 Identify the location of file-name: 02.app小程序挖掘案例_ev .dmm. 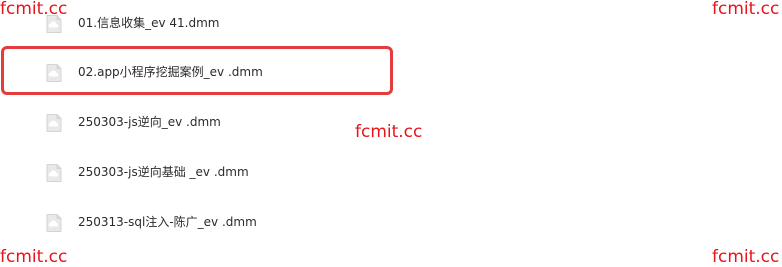
(170, 72).